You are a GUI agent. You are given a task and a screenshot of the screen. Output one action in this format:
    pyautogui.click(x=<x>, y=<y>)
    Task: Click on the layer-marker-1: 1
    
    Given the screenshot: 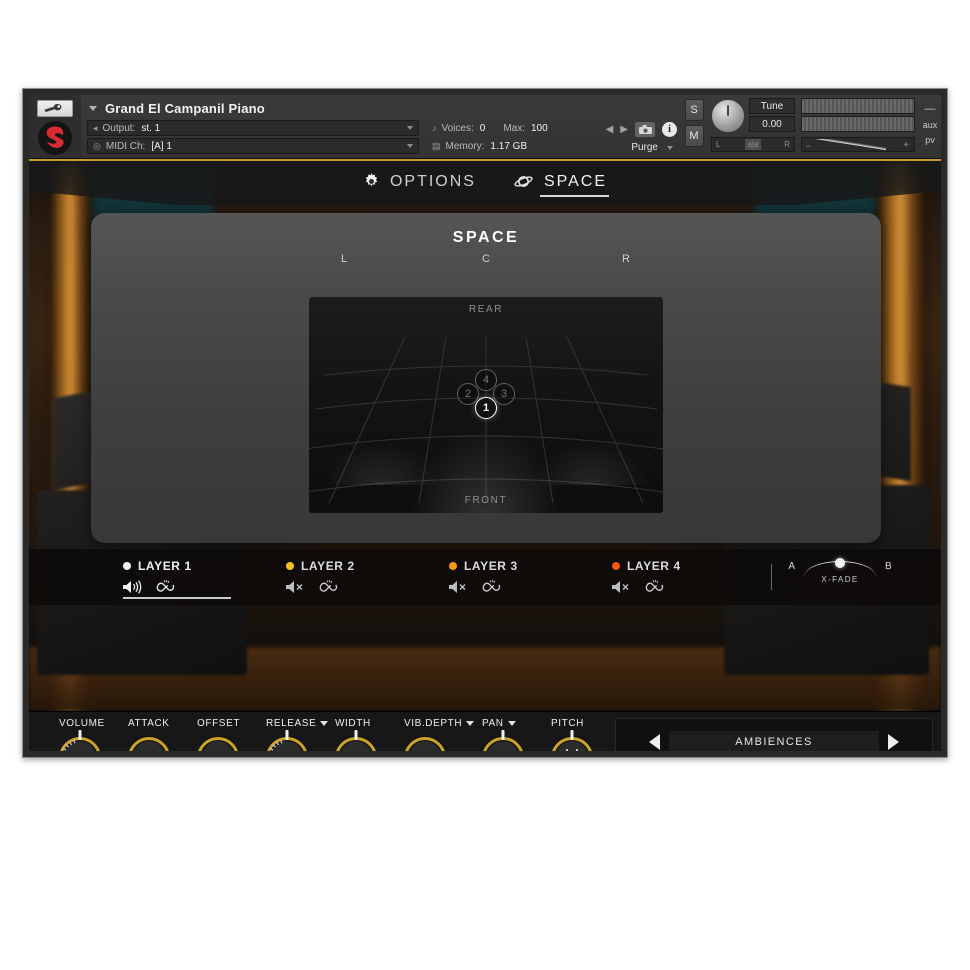 What is the action you would take?
    pyautogui.click(x=486, y=408)
    